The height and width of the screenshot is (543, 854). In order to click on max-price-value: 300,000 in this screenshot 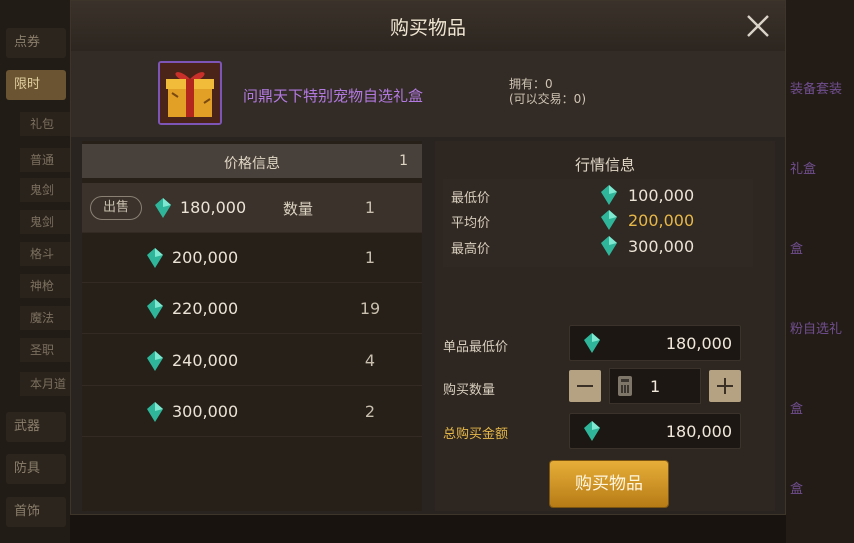, I will do `click(661, 246)`.